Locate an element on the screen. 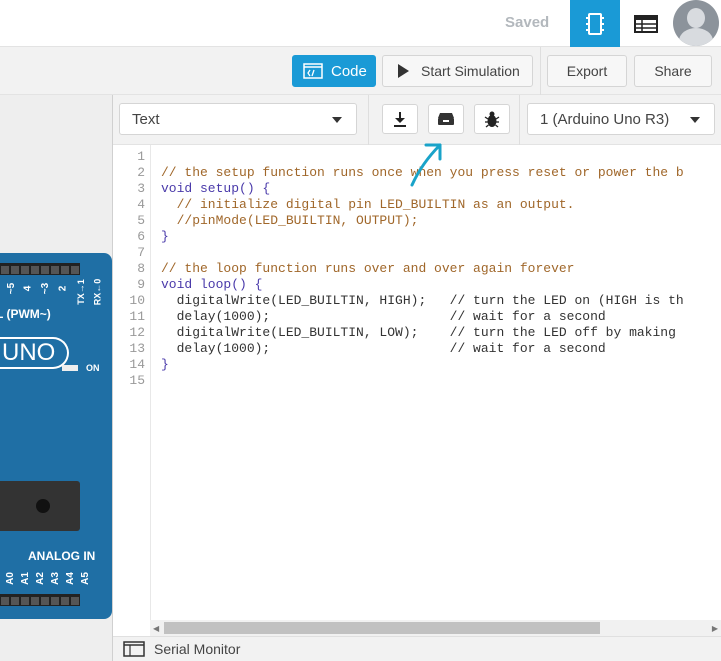 This screenshot has width=721, height=661. digital-header is located at coordinates (40, 269).